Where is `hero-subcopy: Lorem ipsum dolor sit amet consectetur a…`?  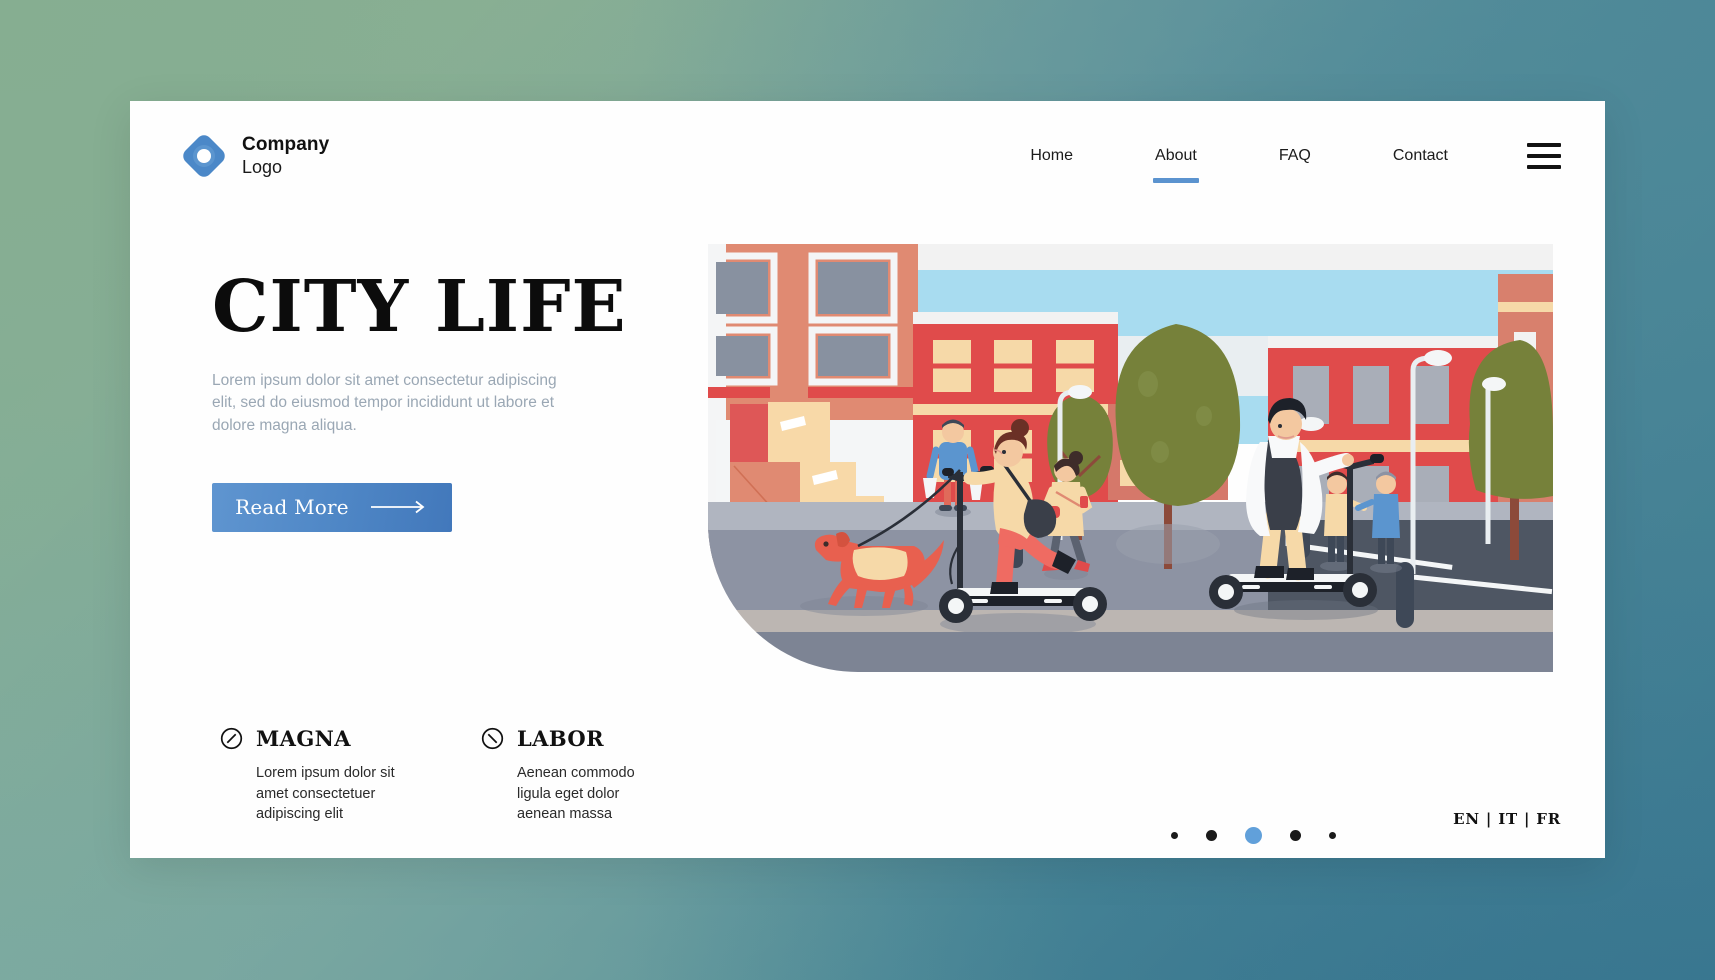
hero-subcopy: Lorem ipsum dolor sit amet consectetur a… is located at coordinates (384, 403).